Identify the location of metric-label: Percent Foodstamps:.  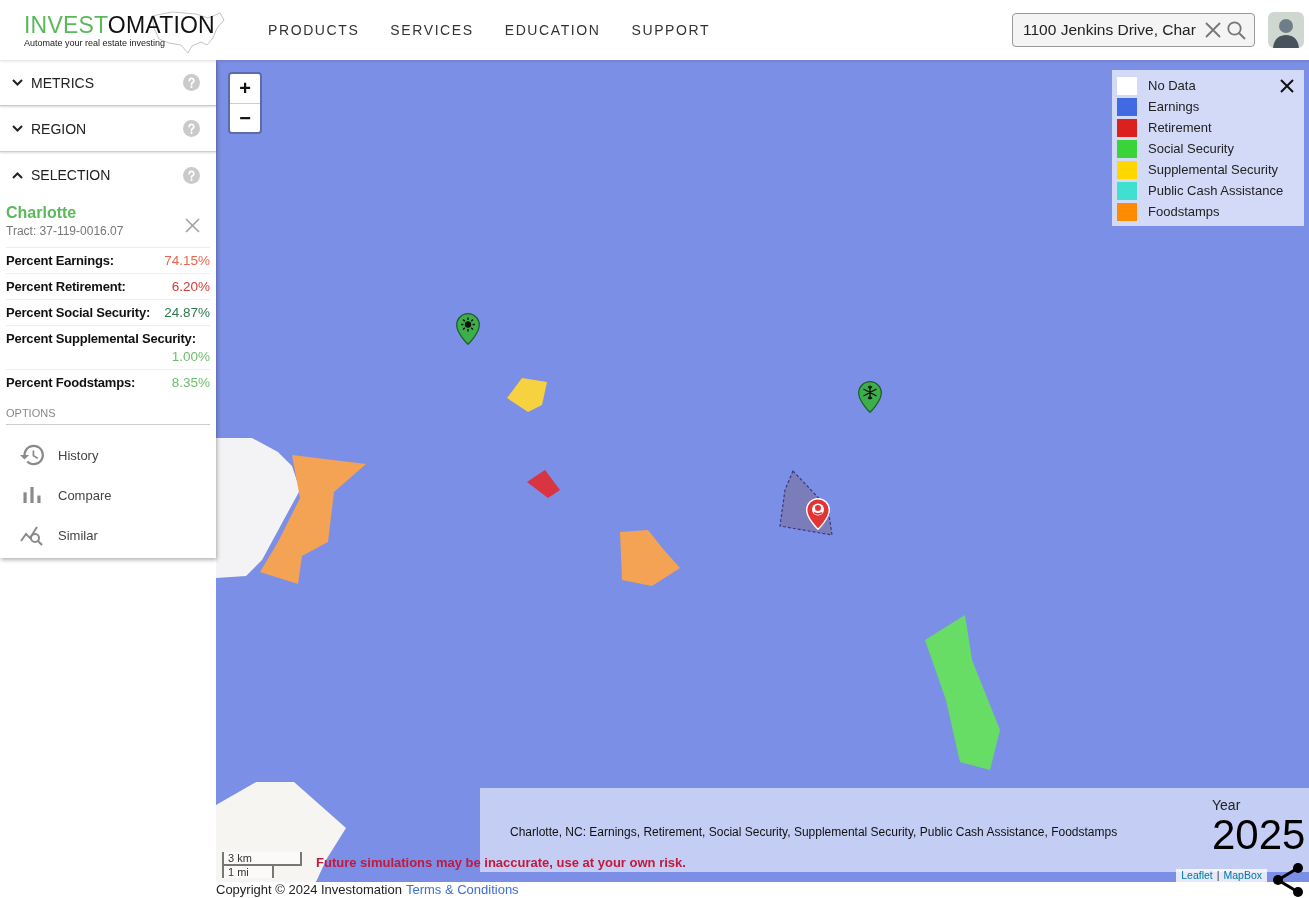
(71, 383).